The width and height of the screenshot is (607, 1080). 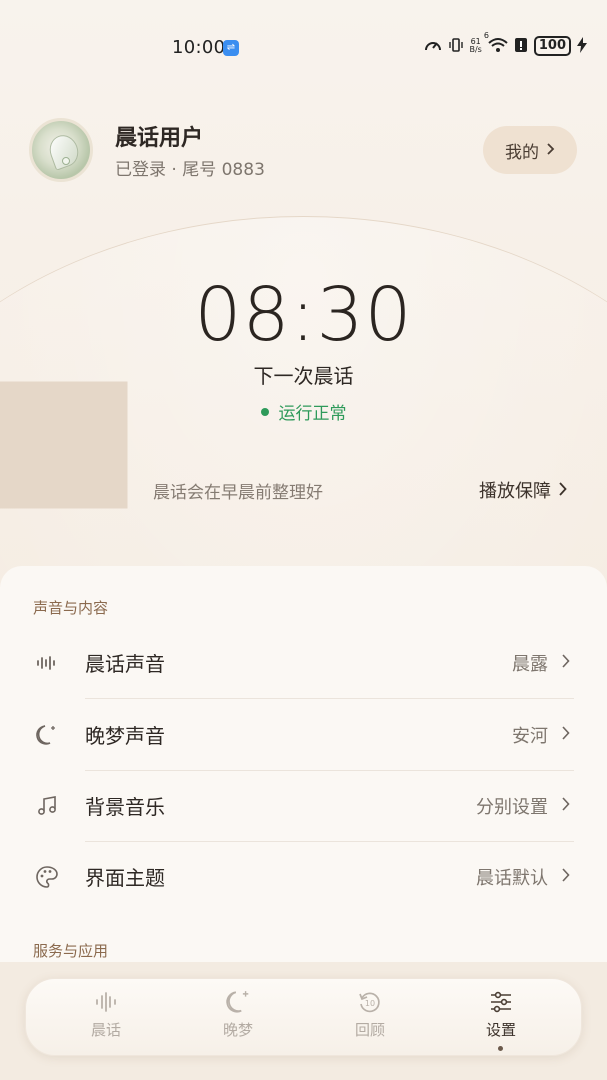 I want to click on network-speed: 61 B/s, so click(x=476, y=46).